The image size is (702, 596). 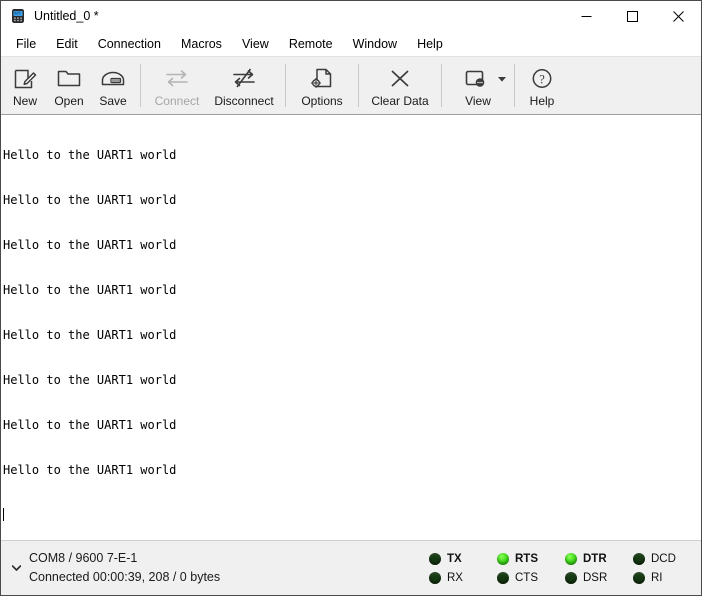 I want to click on new-button: New, so click(x=25, y=85).